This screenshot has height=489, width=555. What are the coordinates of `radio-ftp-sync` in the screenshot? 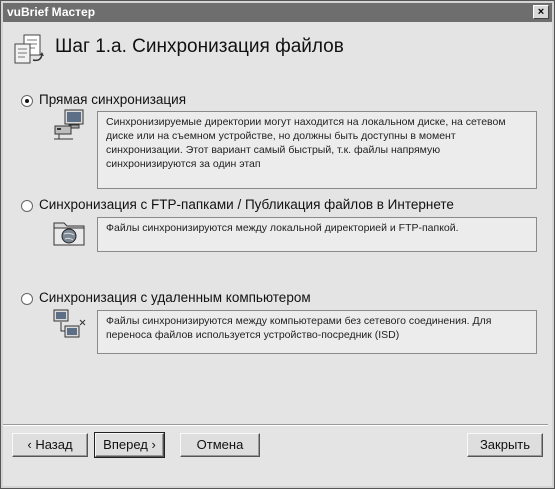 It's located at (27, 206).